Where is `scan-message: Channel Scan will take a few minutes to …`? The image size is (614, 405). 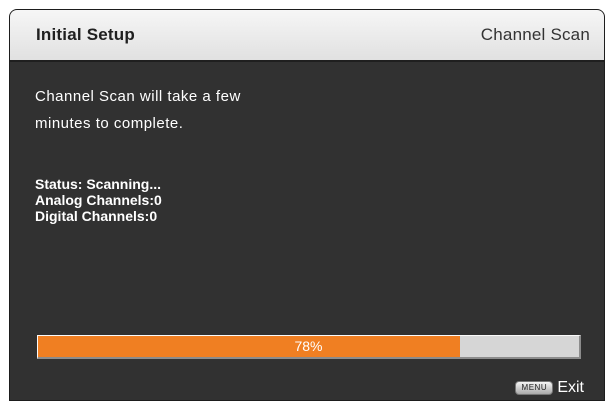 scan-message: Channel Scan will take a few minutes to … is located at coordinates (205, 110).